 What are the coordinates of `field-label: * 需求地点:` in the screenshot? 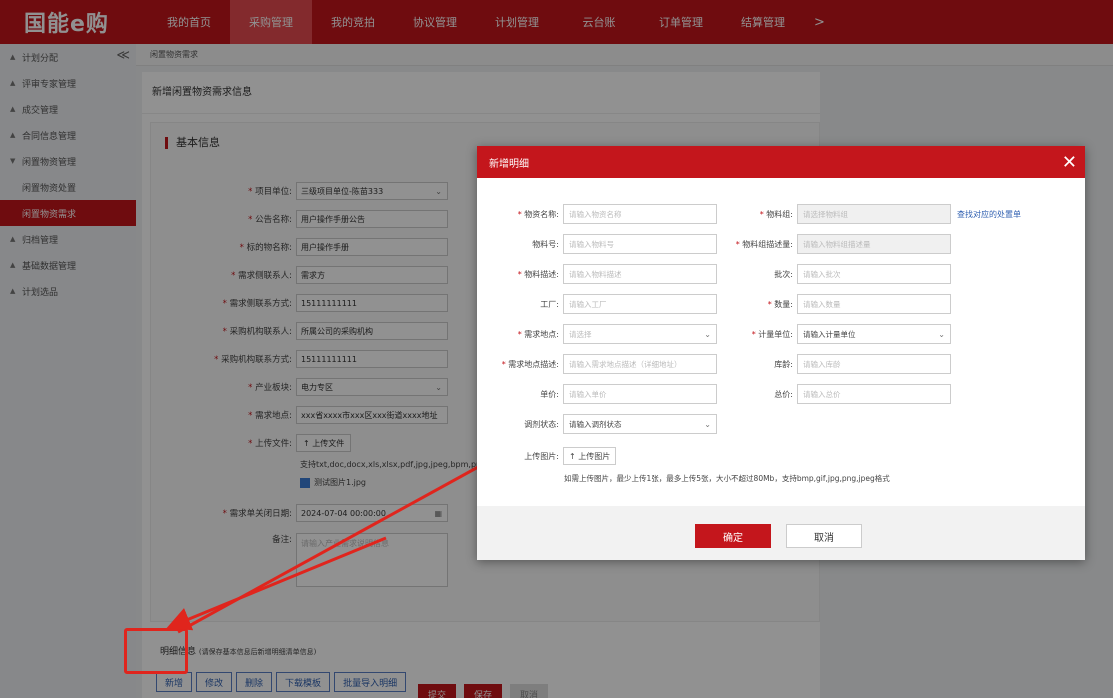 It's located at (538, 334).